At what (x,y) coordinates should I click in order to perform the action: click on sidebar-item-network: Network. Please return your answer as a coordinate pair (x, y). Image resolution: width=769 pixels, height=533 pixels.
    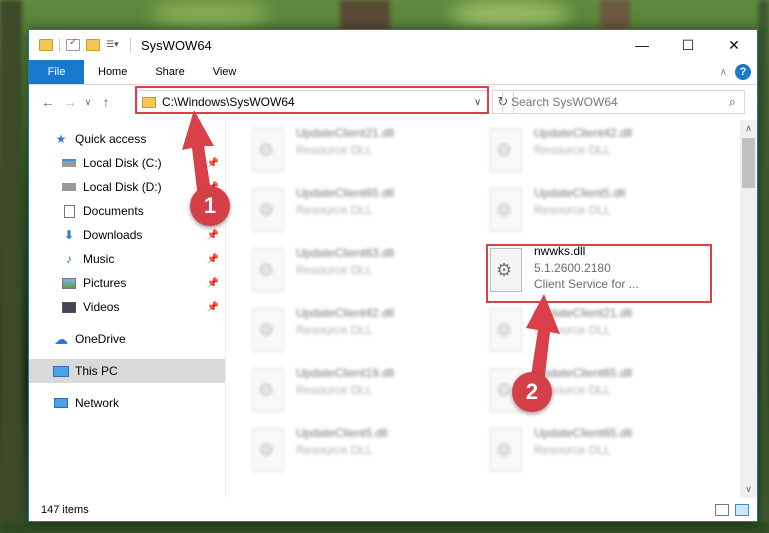
    Looking at the image, I should click on (127, 403).